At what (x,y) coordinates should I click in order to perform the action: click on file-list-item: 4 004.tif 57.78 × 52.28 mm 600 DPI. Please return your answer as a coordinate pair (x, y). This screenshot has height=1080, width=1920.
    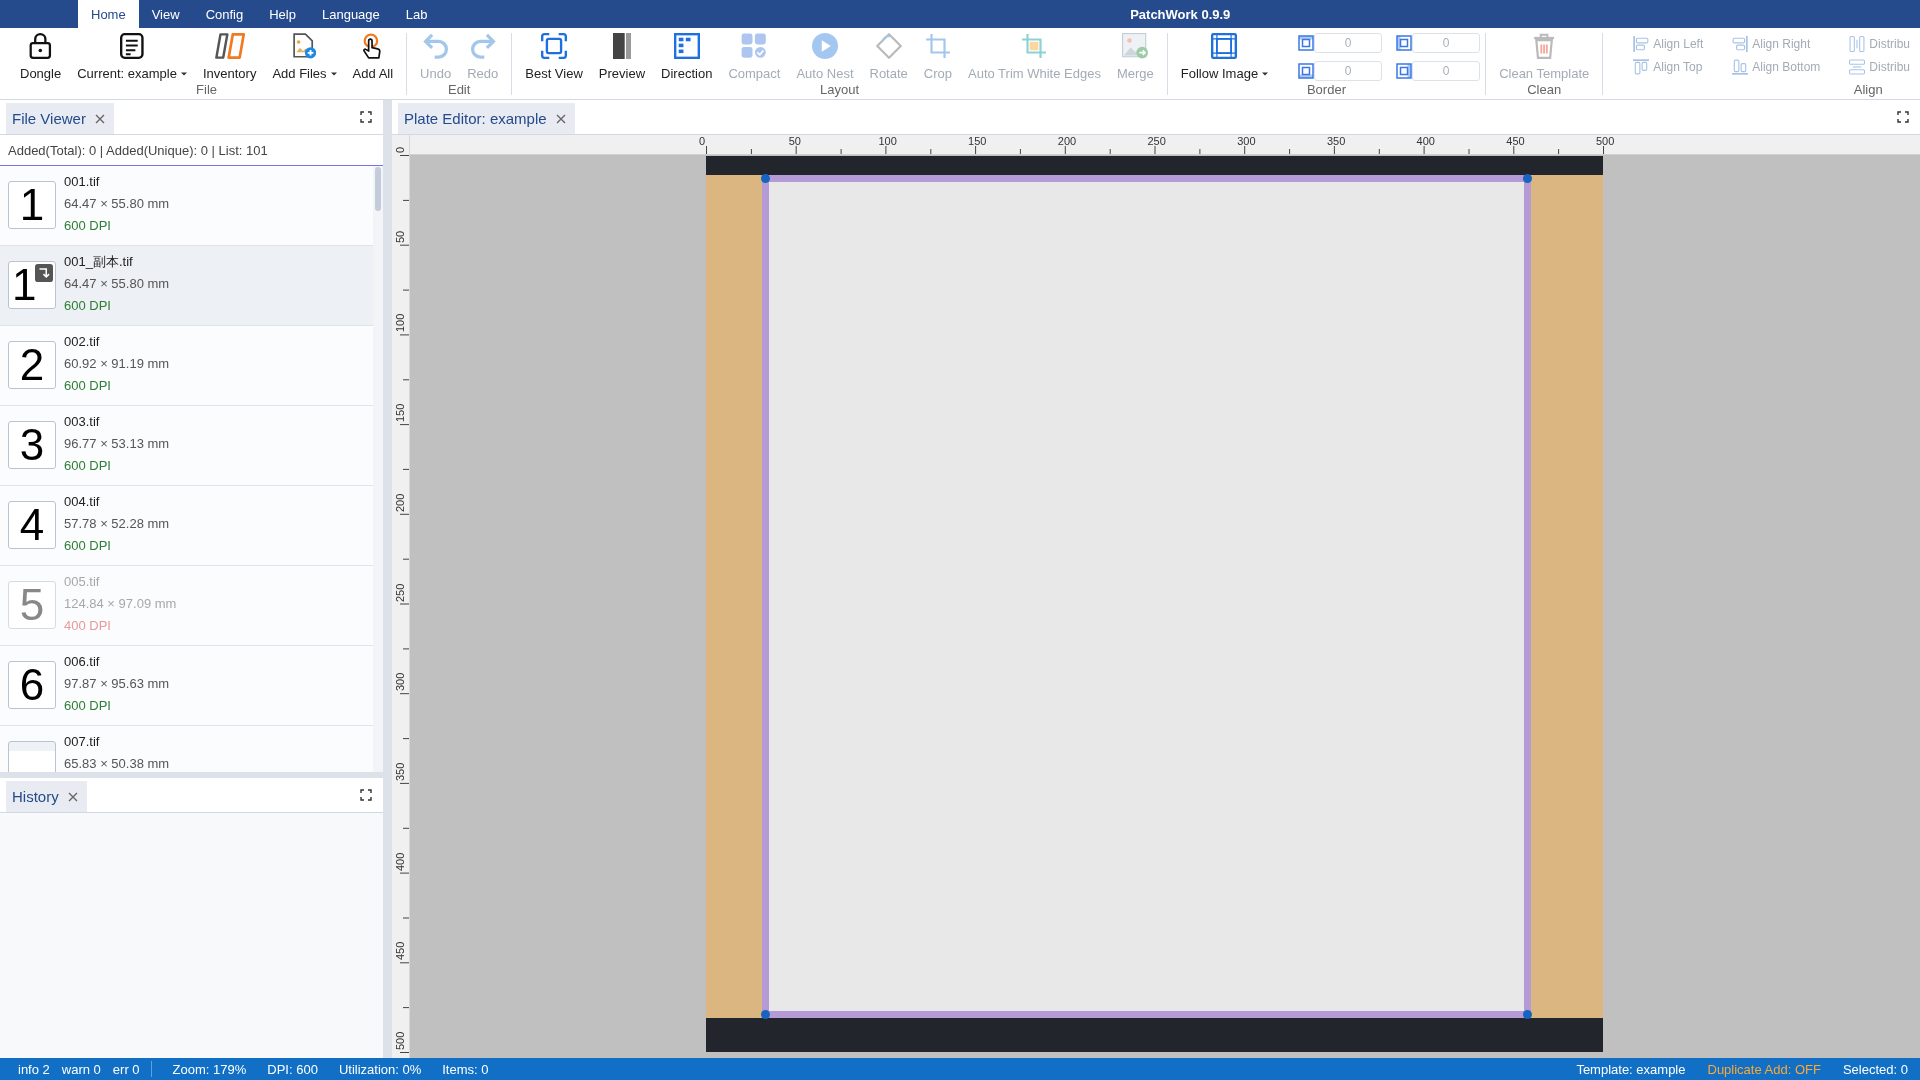
    Looking at the image, I should click on (186, 526).